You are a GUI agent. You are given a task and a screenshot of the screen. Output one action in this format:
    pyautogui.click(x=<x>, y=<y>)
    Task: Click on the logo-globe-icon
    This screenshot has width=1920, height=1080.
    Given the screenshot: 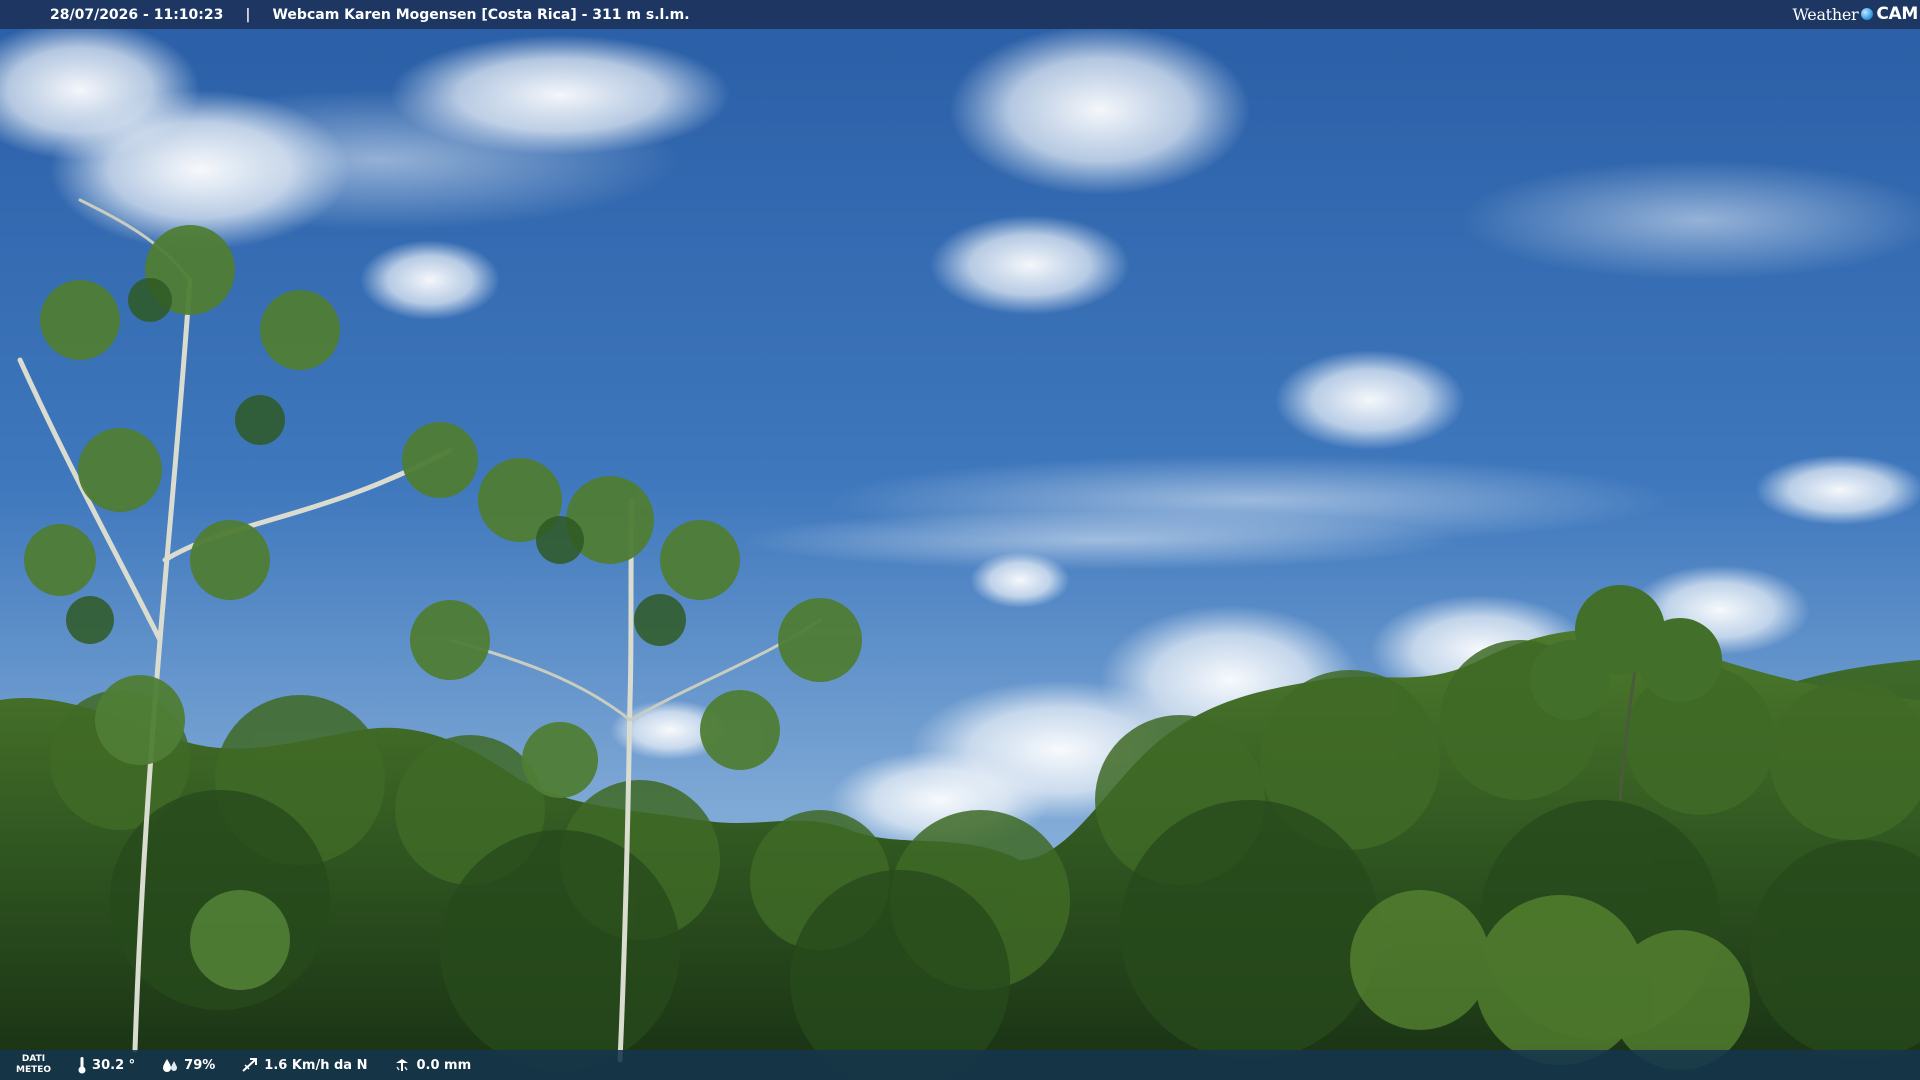 What is the action you would take?
    pyautogui.click(x=1867, y=14)
    